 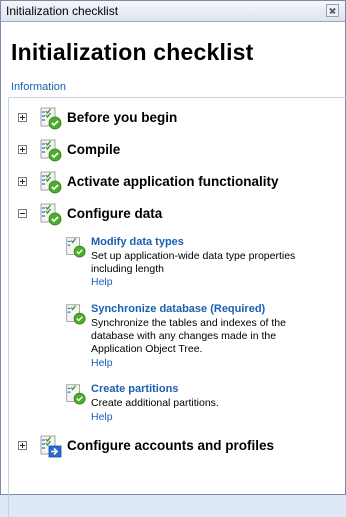 What do you see at coordinates (134, 389) in the screenshot?
I see `task-title-link: Create partitions` at bounding box center [134, 389].